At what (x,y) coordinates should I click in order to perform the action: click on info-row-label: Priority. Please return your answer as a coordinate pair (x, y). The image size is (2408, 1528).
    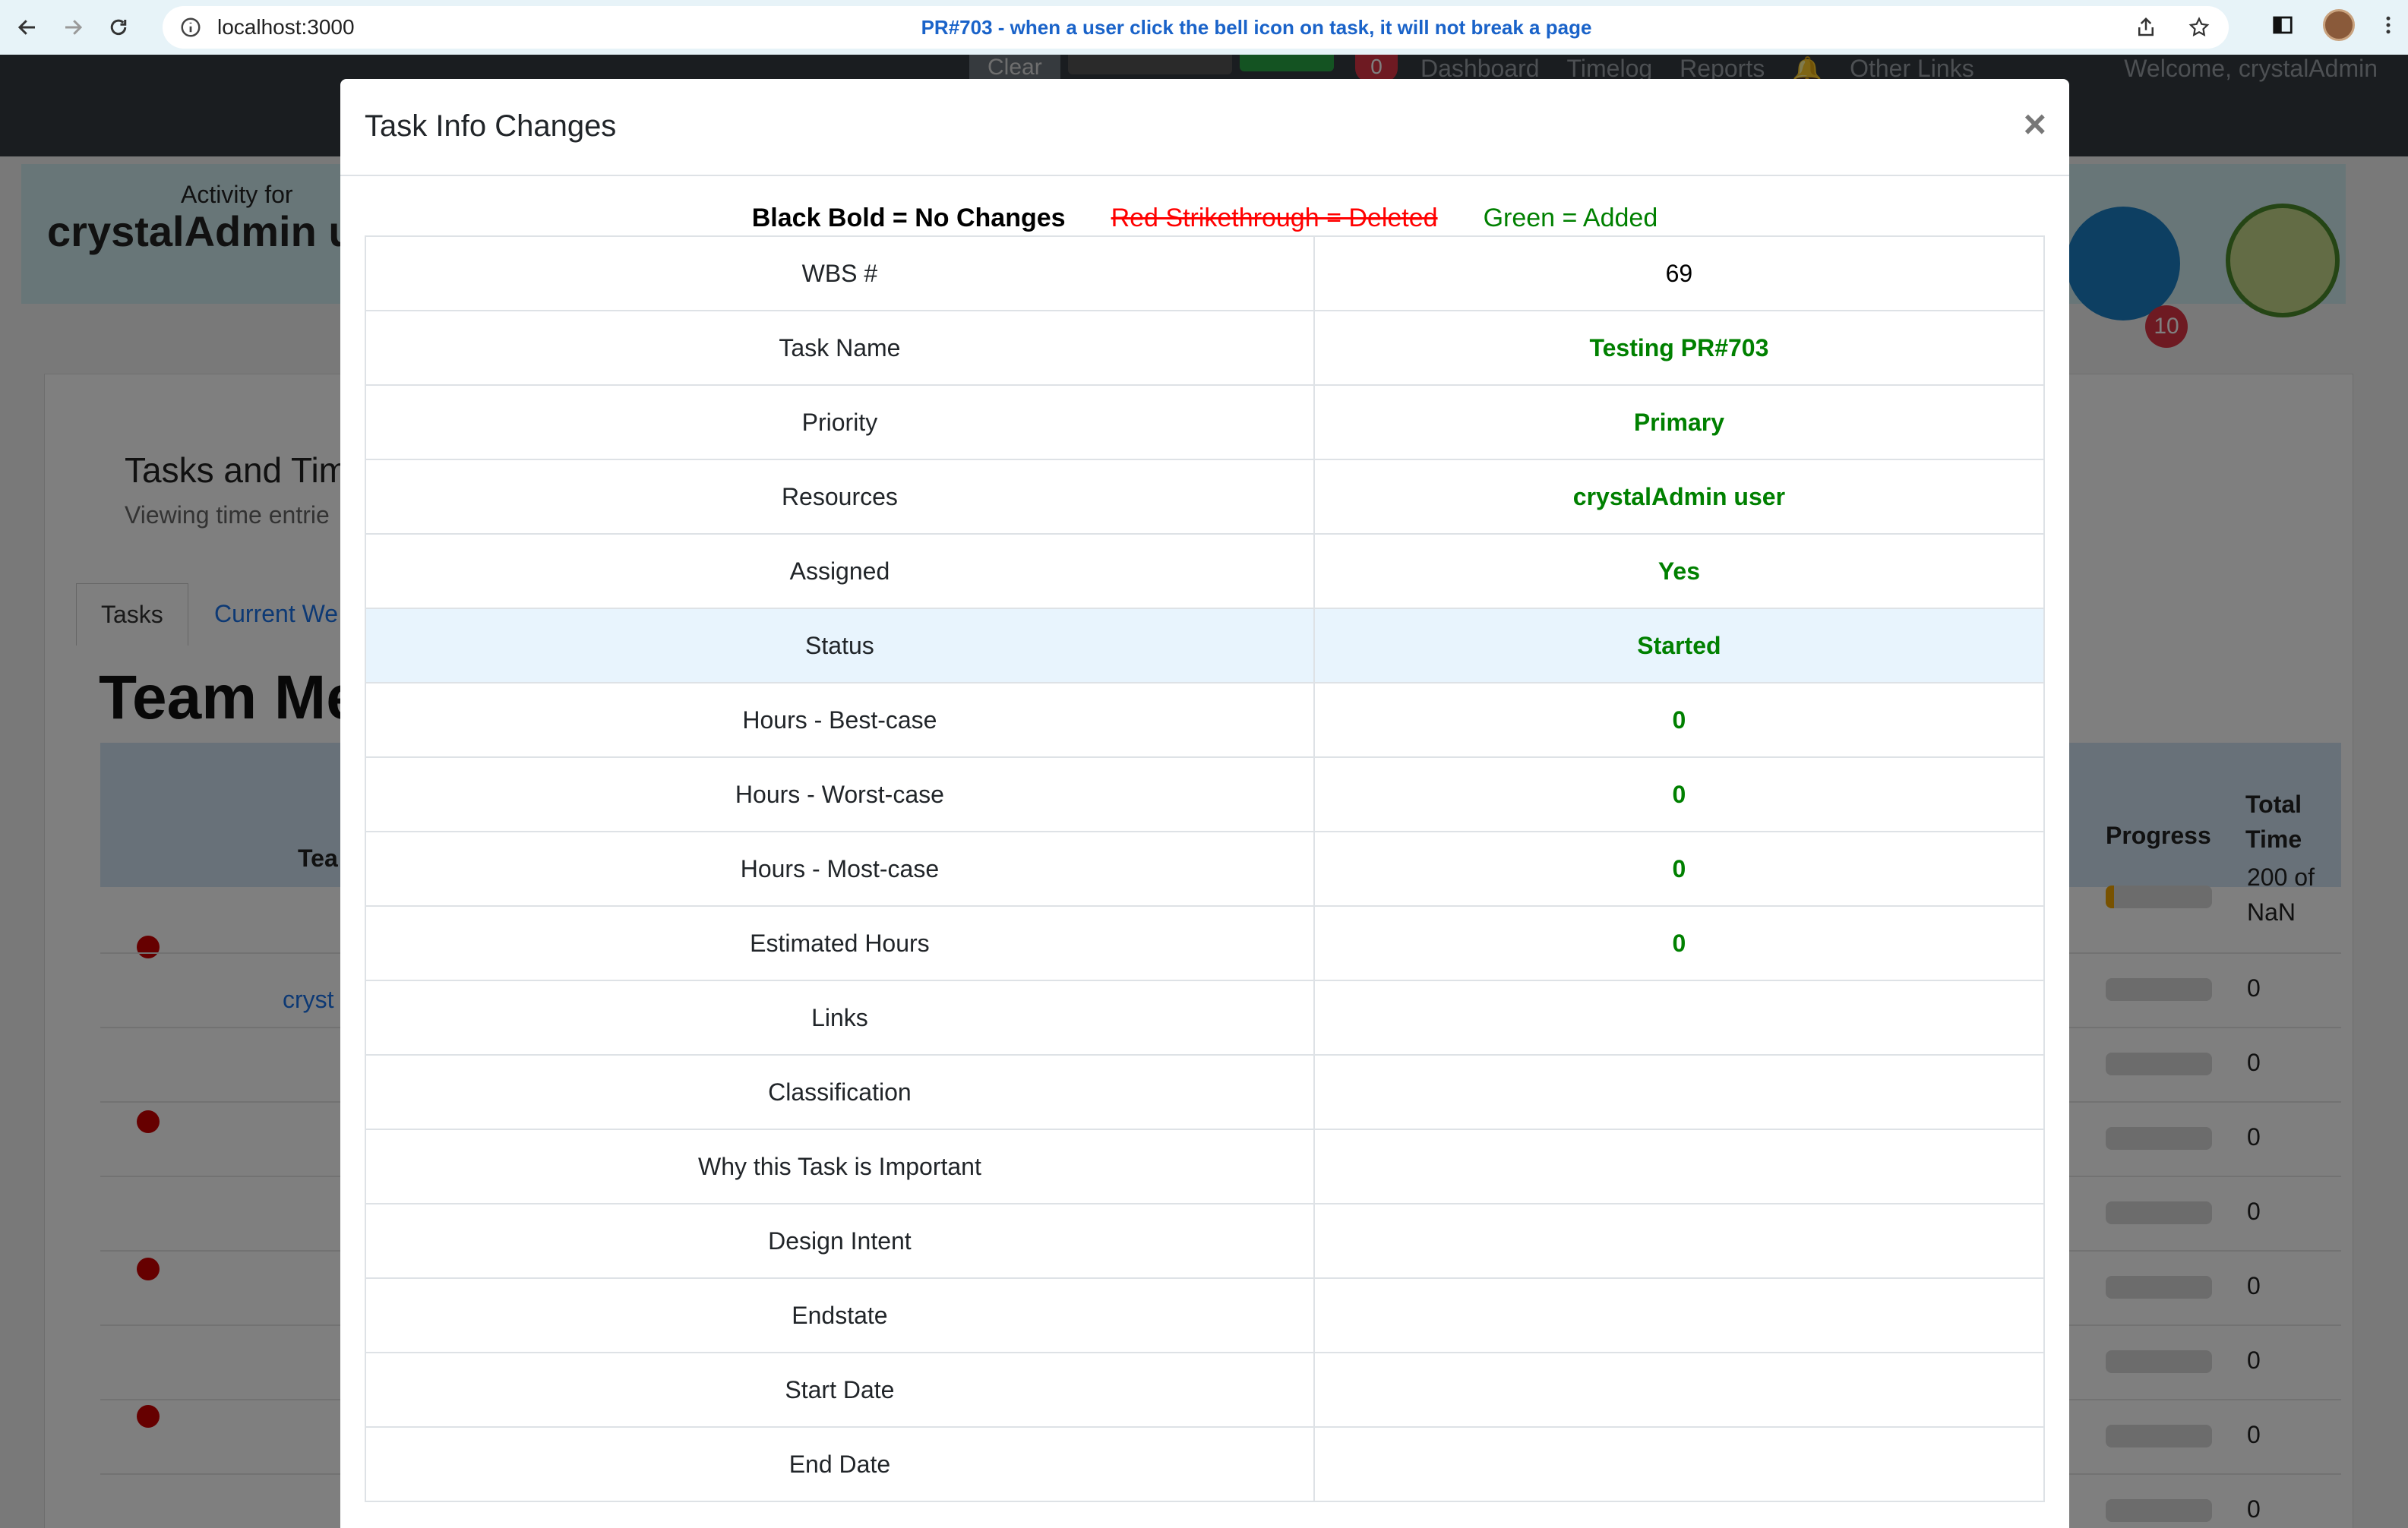
    Looking at the image, I should click on (840, 422).